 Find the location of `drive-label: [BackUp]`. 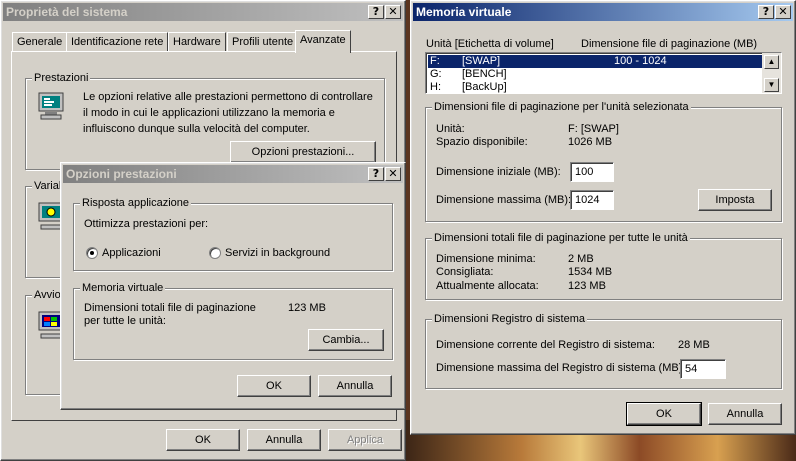

drive-label: [BackUp] is located at coordinates (484, 87).